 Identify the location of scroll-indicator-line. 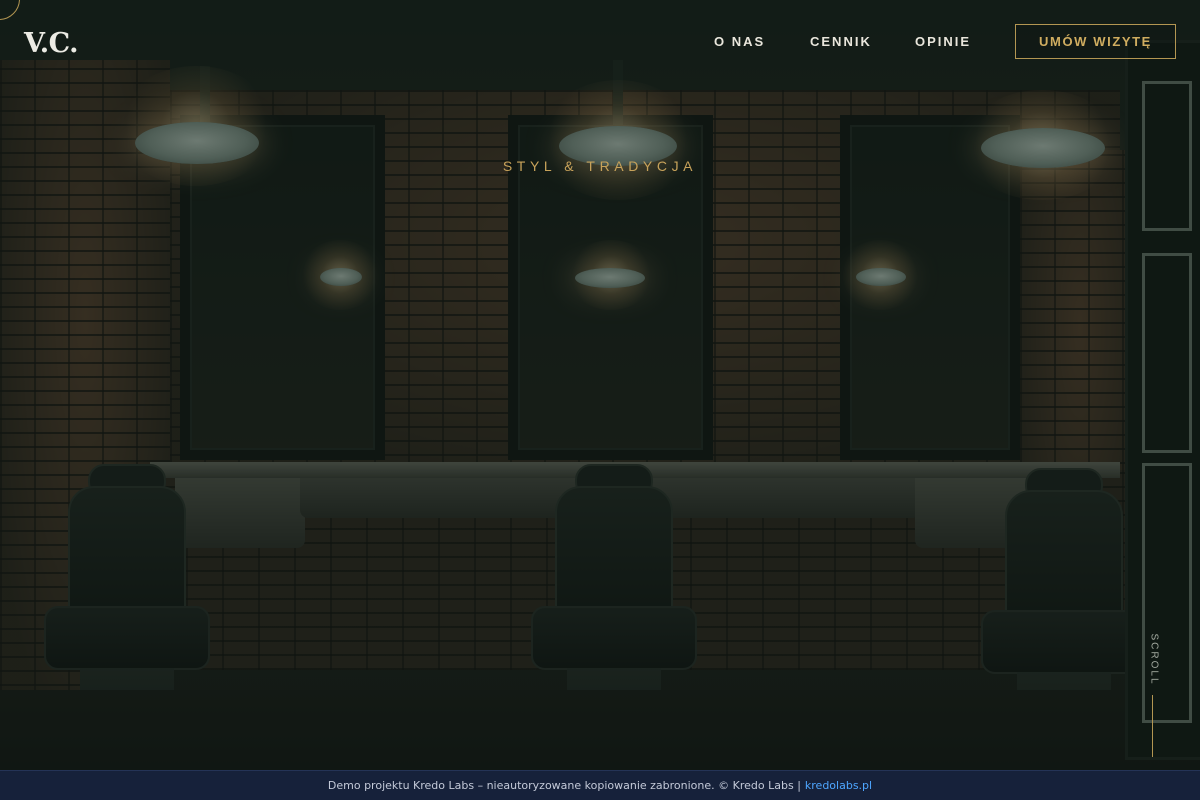
(1152, 726).